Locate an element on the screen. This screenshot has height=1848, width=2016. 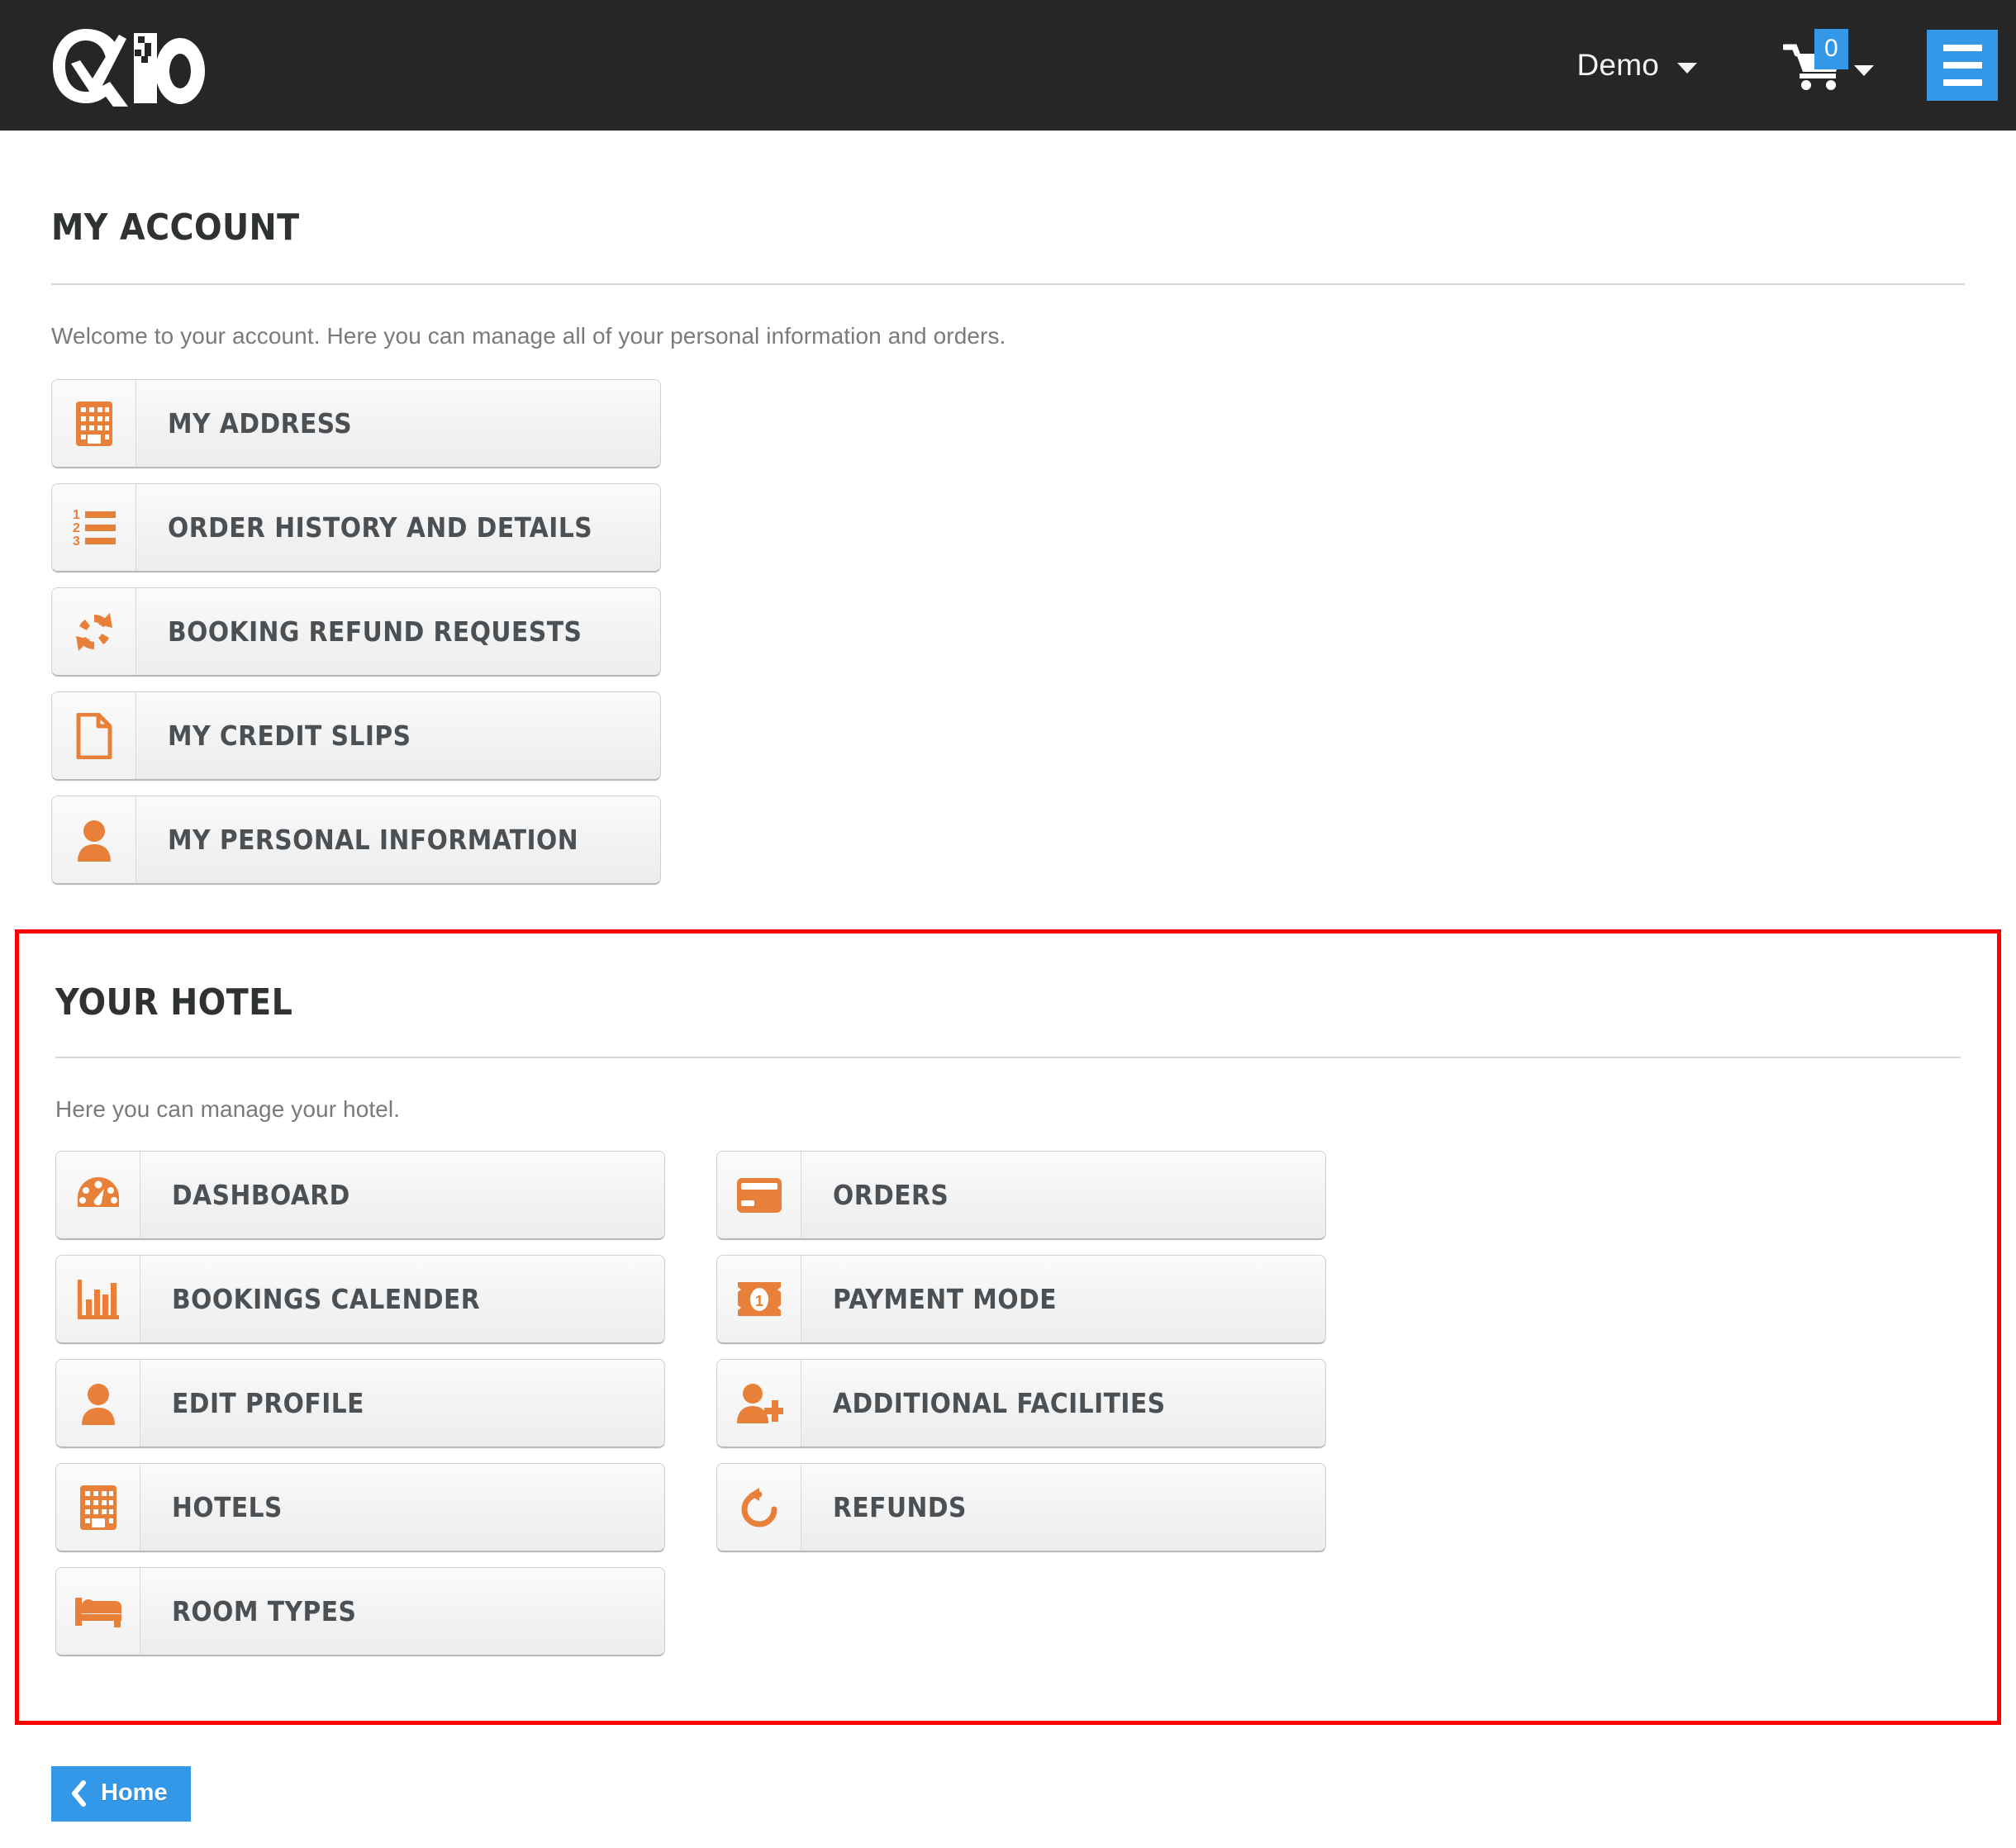
site-header: Demo 0 is located at coordinates (1008, 65).